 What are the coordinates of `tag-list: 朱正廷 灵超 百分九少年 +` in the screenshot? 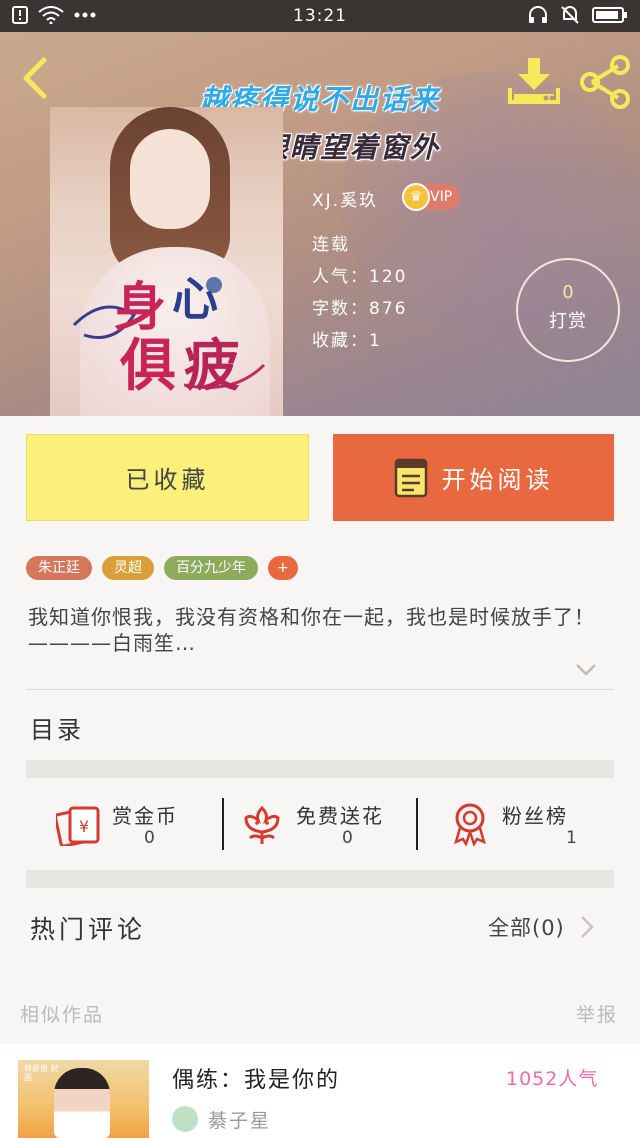 It's located at (162, 568).